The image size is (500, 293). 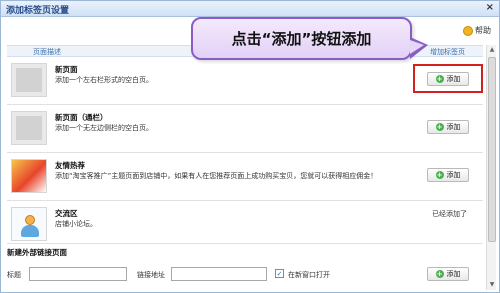 I want to click on help-link: 帮助, so click(x=477, y=30).